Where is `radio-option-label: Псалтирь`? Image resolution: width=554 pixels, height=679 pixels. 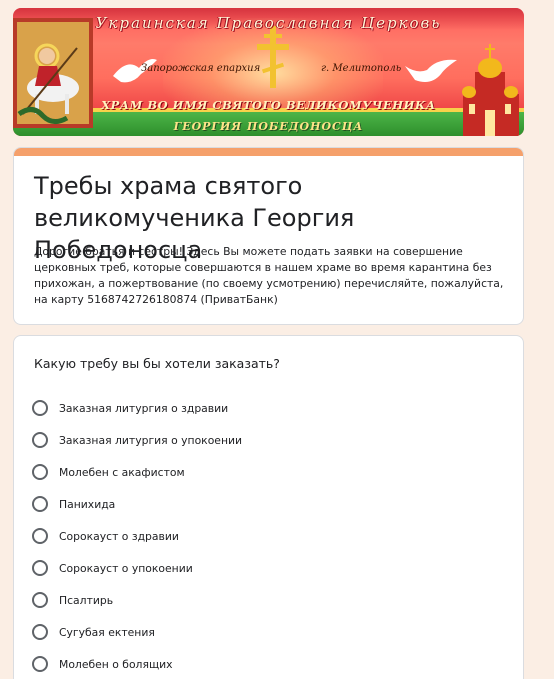 radio-option-label: Псалтирь is located at coordinates (86, 600).